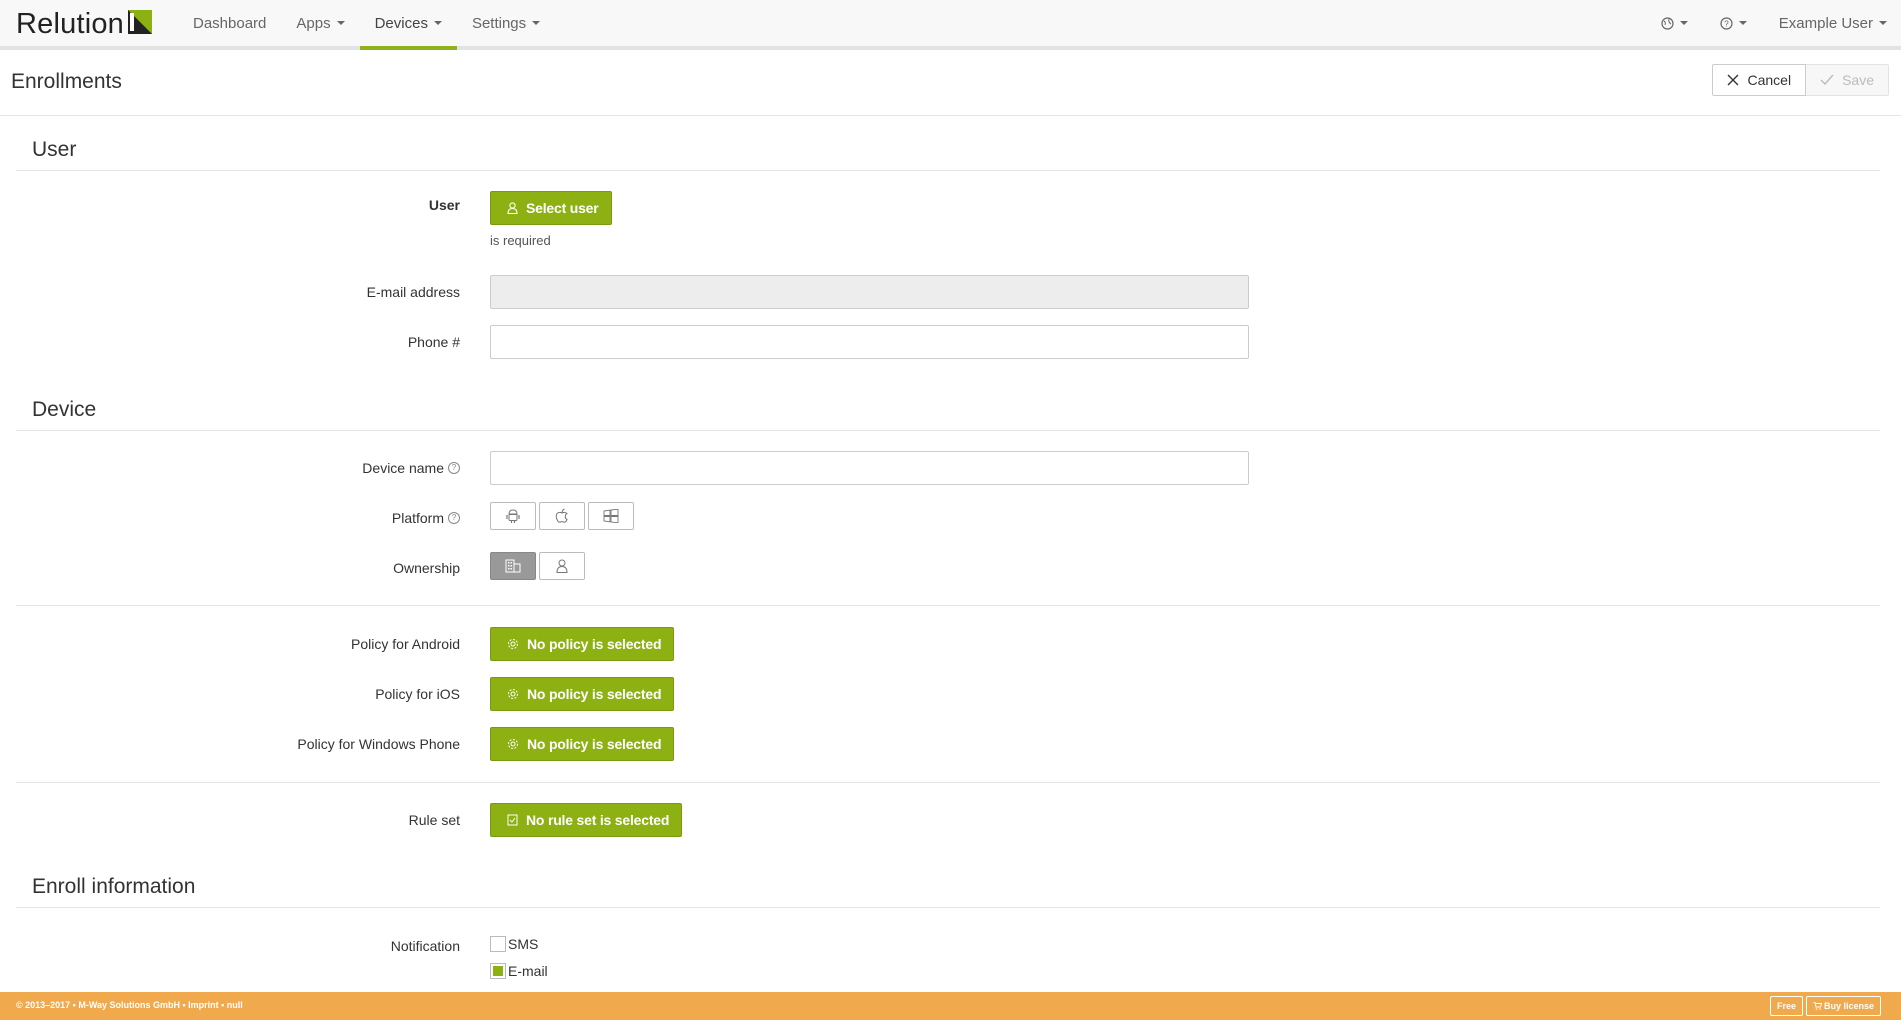 Image resolution: width=1901 pixels, height=1020 pixels. I want to click on notification-sms-row: SMS, so click(514, 944).